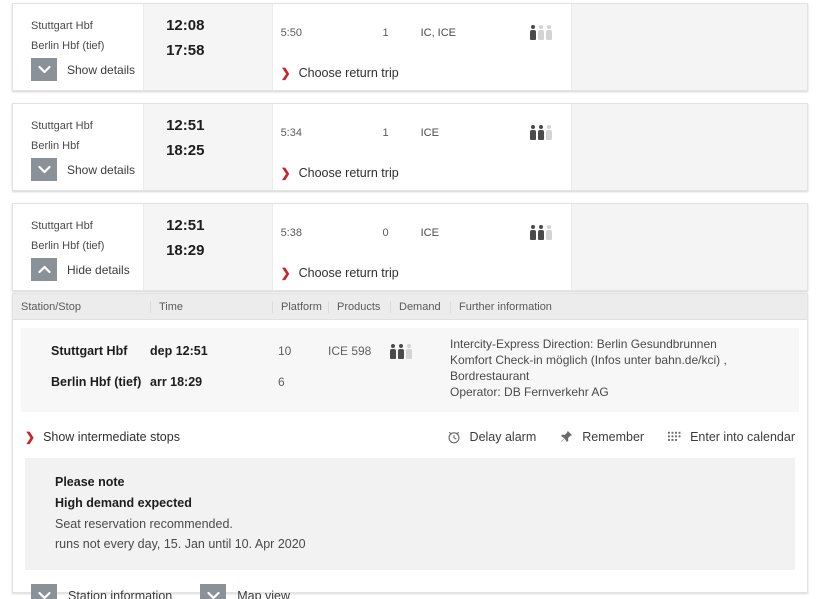  What do you see at coordinates (291, 132) in the screenshot?
I see `duration-value: 5:34` at bounding box center [291, 132].